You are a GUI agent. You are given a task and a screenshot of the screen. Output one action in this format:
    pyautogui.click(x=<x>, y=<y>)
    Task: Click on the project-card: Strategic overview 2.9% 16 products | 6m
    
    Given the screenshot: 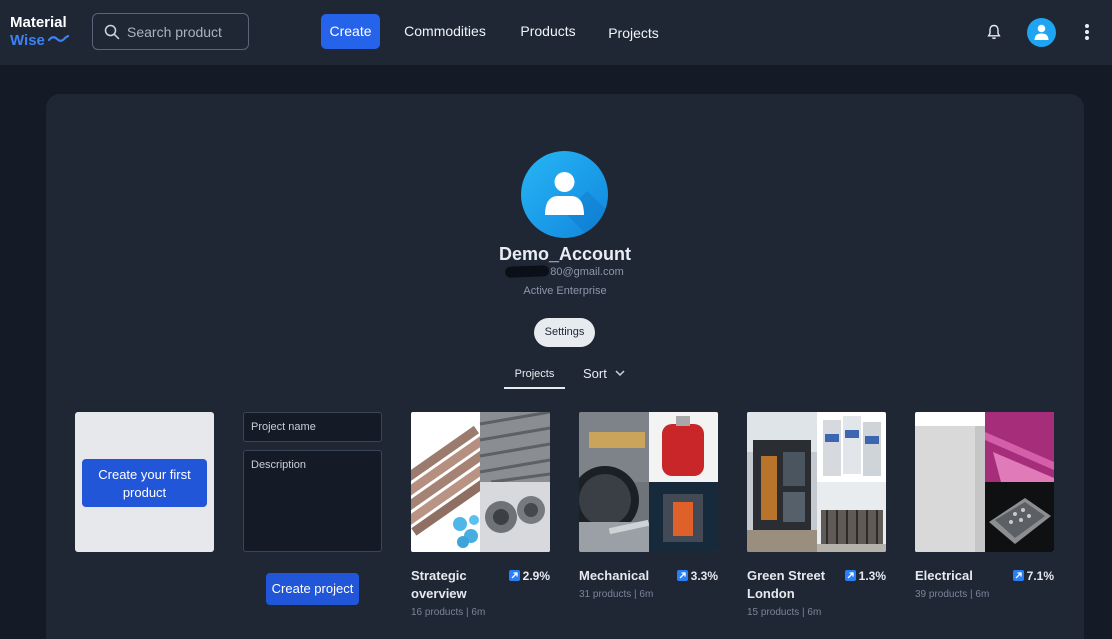 What is the action you would take?
    pyautogui.click(x=480, y=515)
    